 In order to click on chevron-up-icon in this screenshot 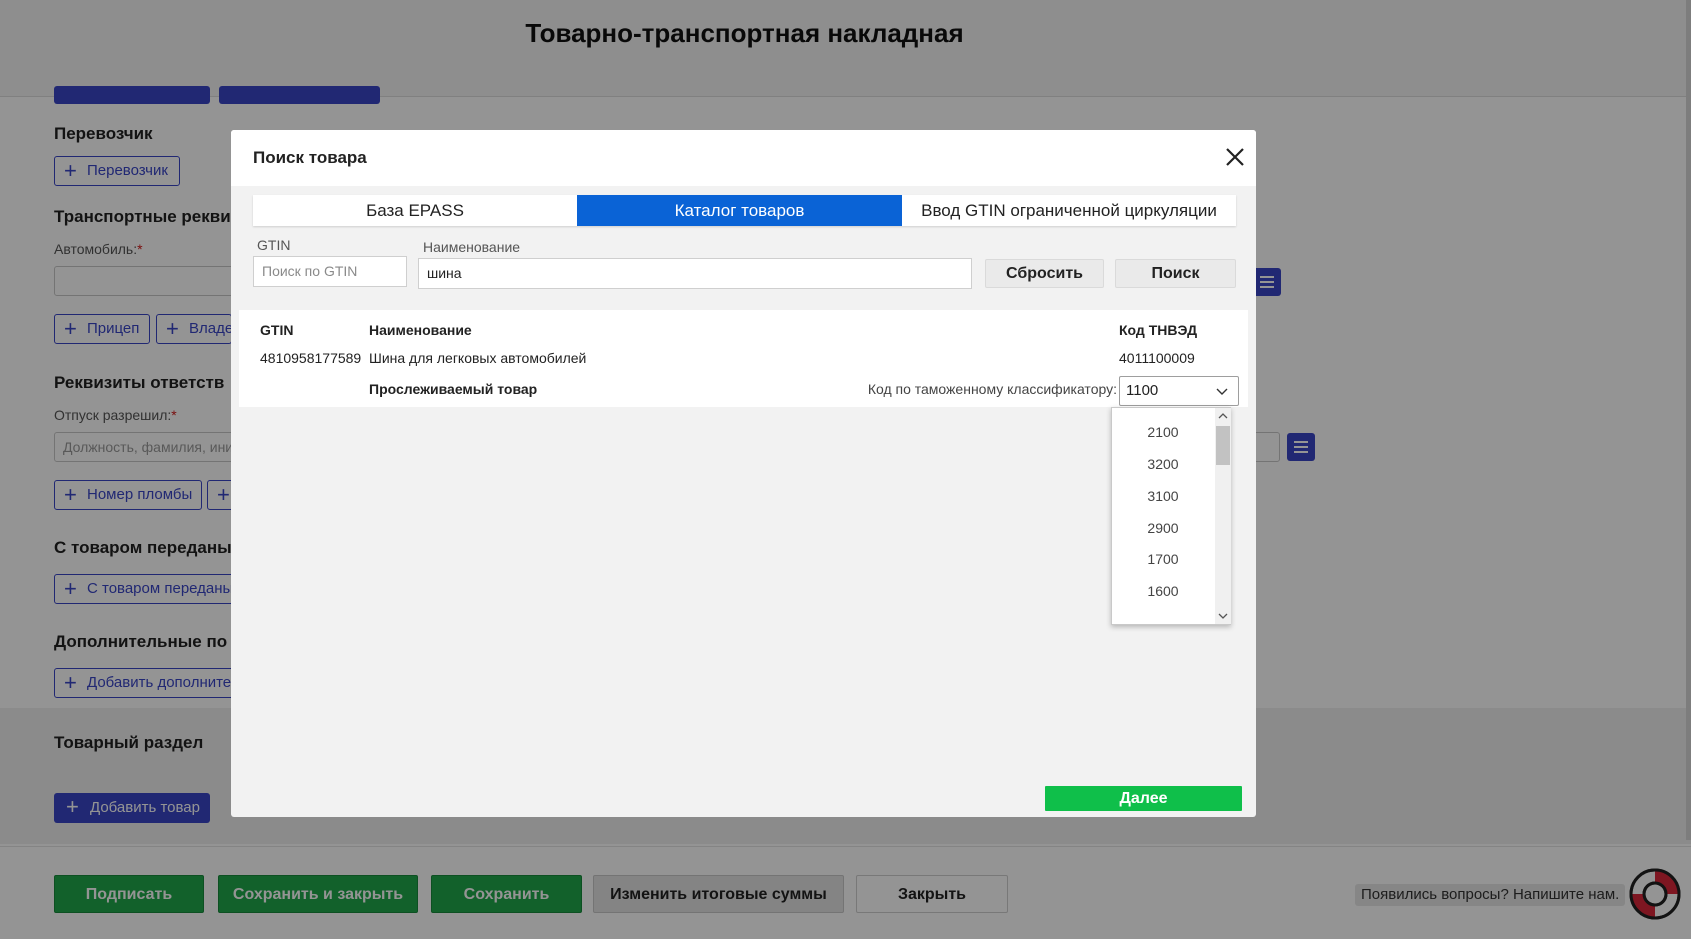, I will do `click(1223, 416)`.